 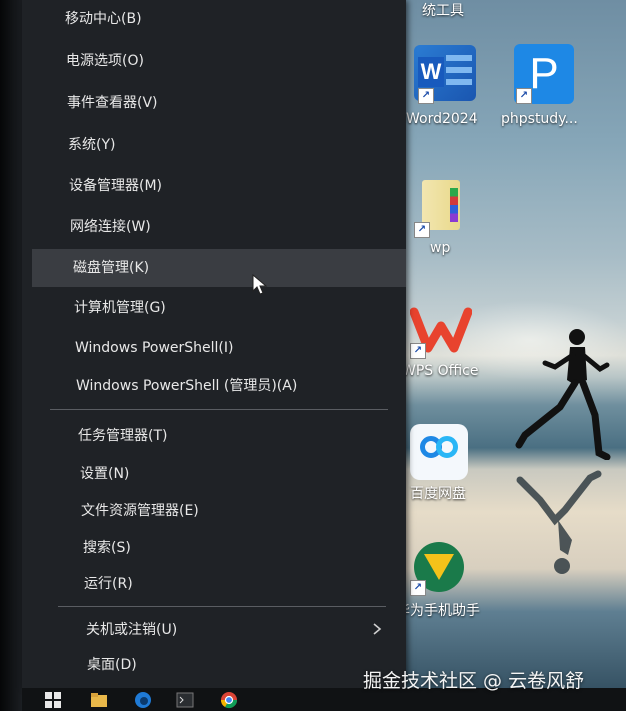 What do you see at coordinates (143, 700) in the screenshot?
I see `edge-icon` at bounding box center [143, 700].